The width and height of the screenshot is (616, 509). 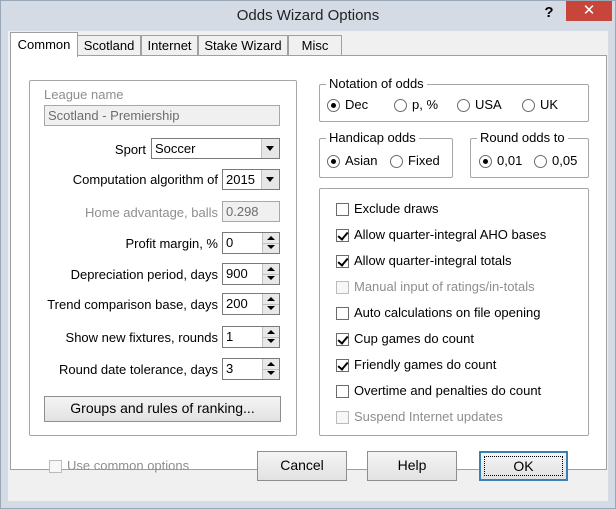 I want to click on auto-calc-label: Auto calculations on file opening, so click(x=447, y=312).